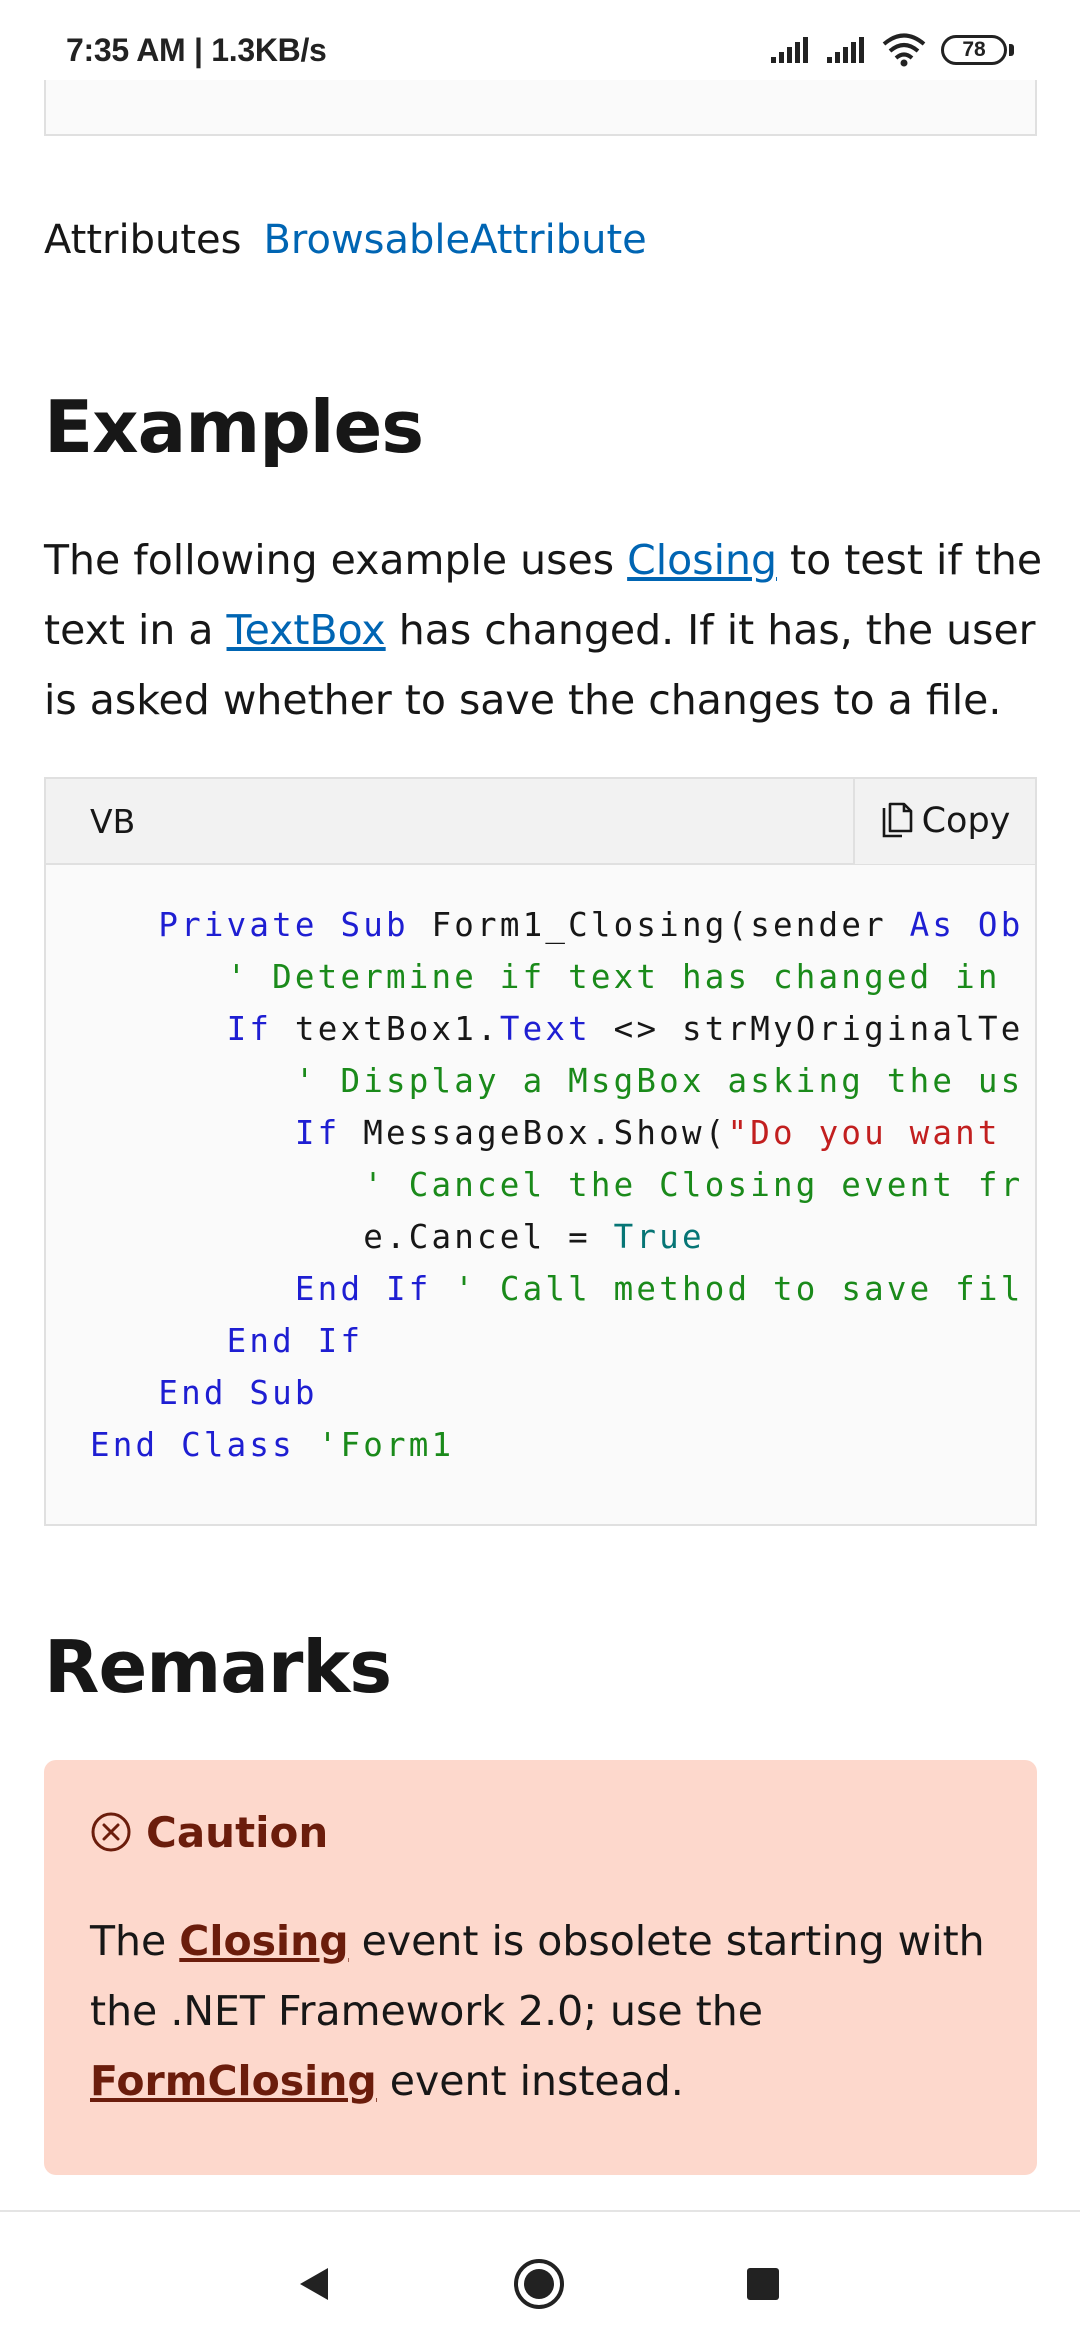 This screenshot has height=2340, width=1080. Describe the element at coordinates (613, 977) in the screenshot. I see `code-token: ' Determine if text has changed in` at that location.